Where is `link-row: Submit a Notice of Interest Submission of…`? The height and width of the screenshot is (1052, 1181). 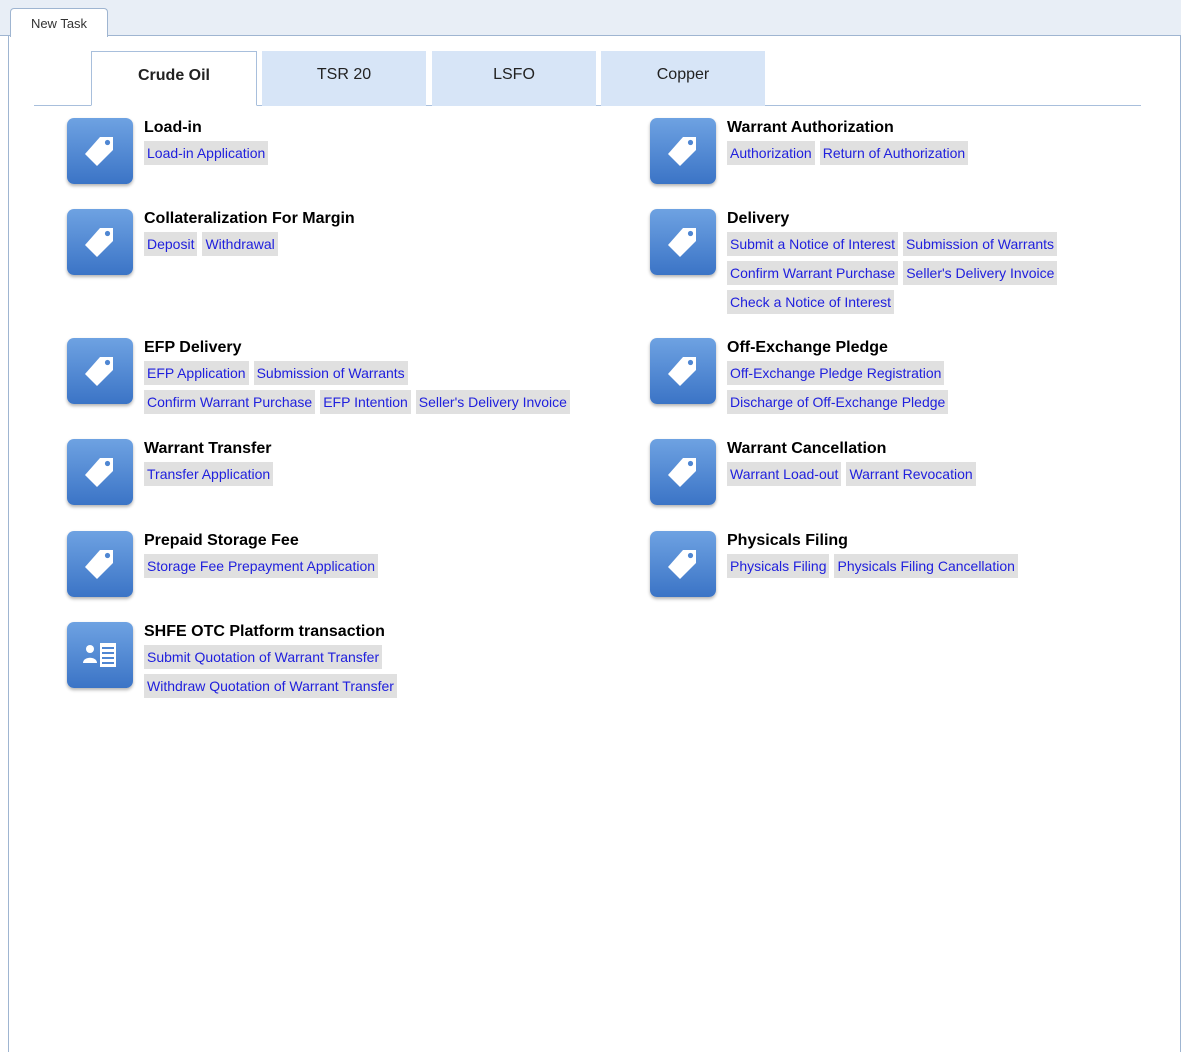 link-row: Submit a Notice of Interest Submission of… is located at coordinates (894, 246).